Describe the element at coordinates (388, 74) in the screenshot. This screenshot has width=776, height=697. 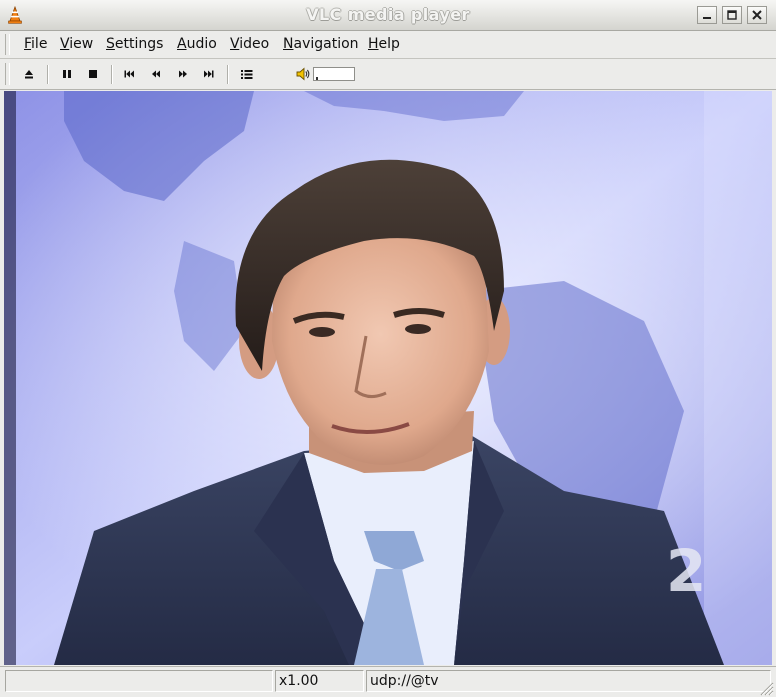
I see `toolbar` at that location.